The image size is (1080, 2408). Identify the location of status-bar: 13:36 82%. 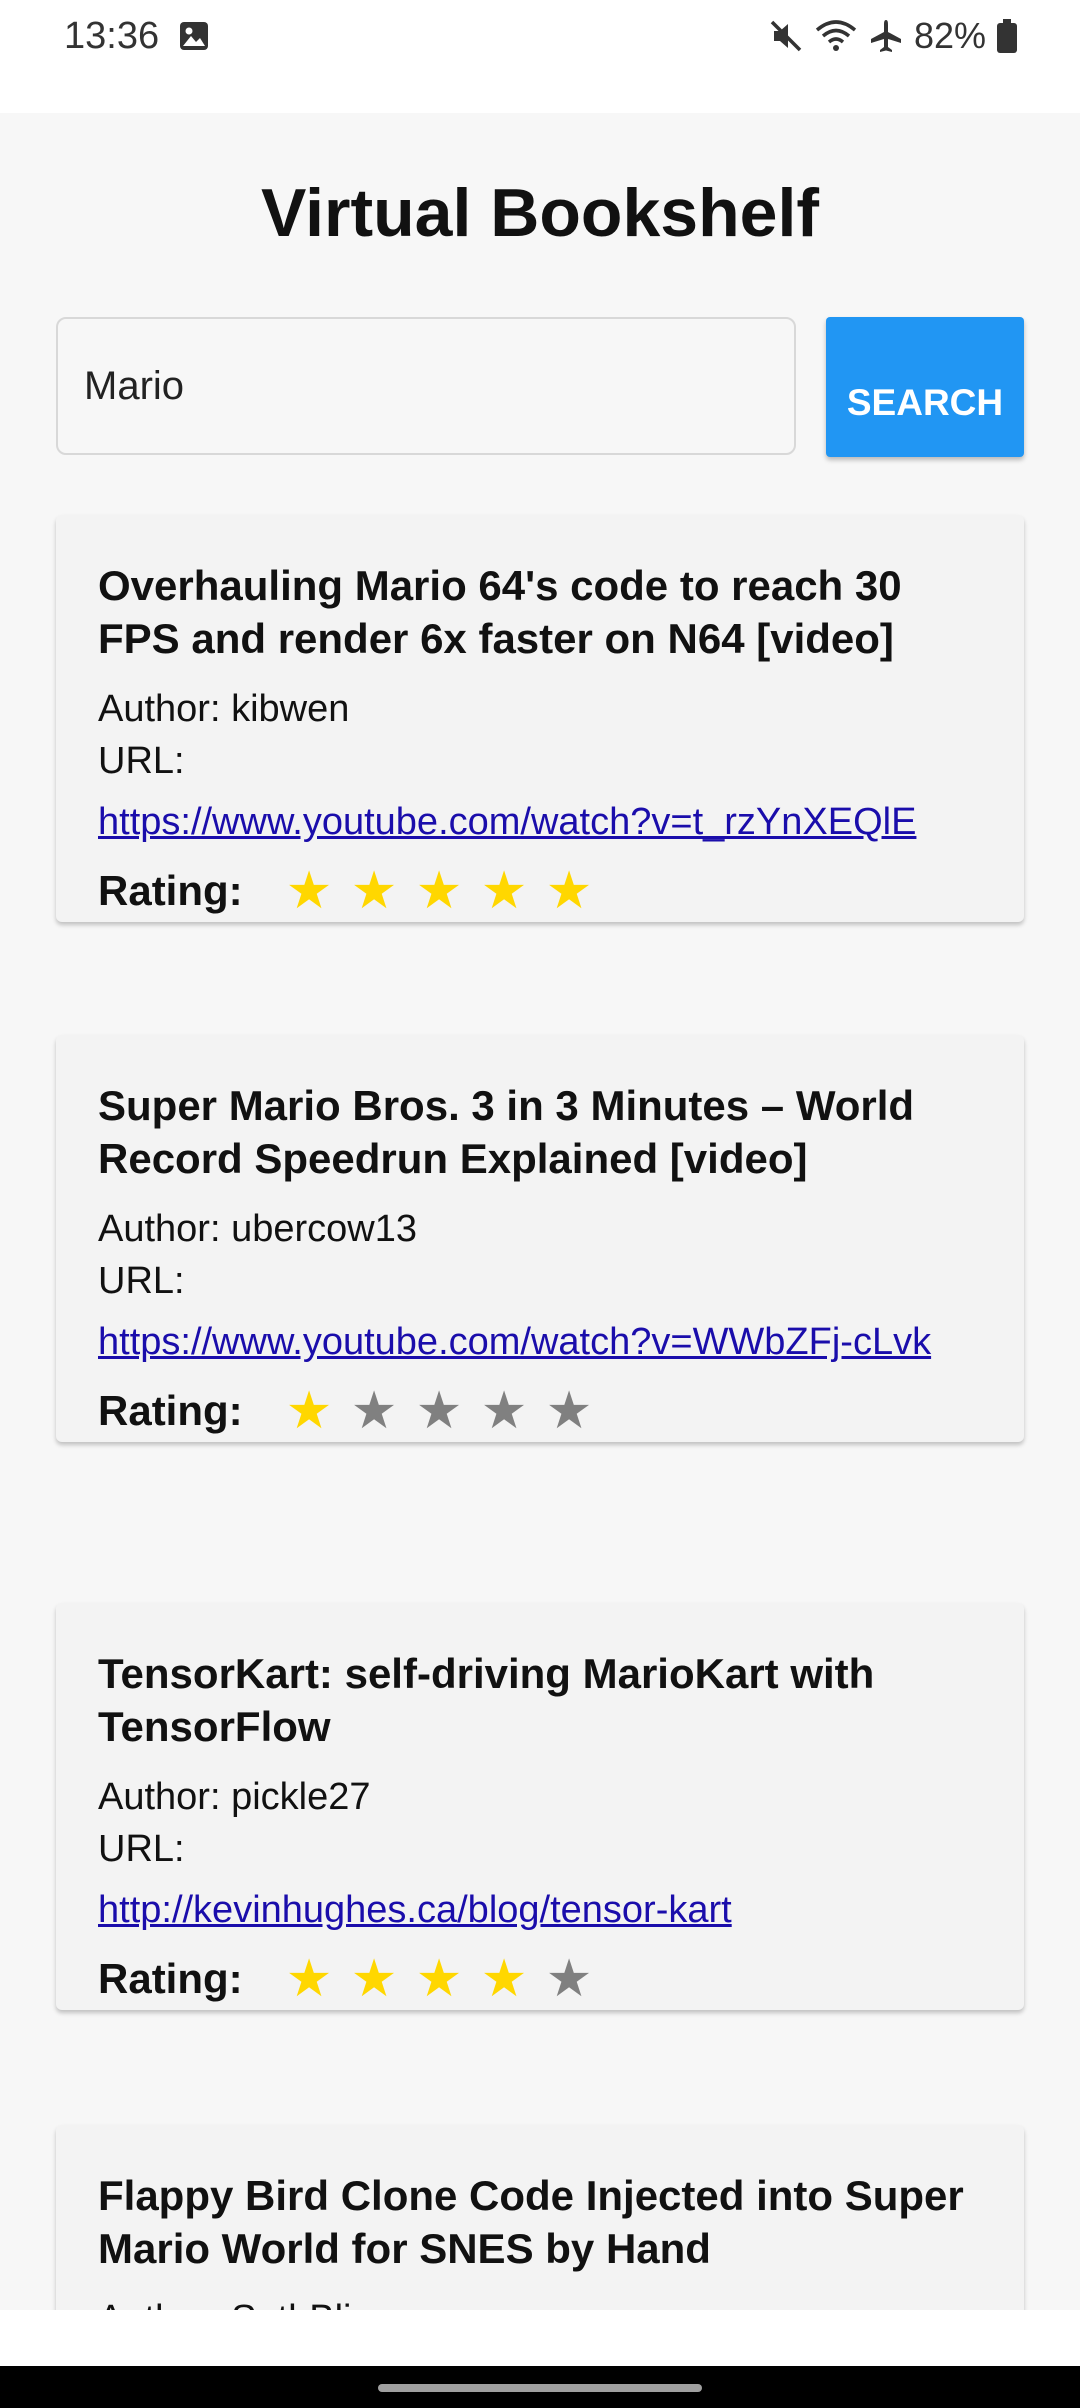
(540, 56).